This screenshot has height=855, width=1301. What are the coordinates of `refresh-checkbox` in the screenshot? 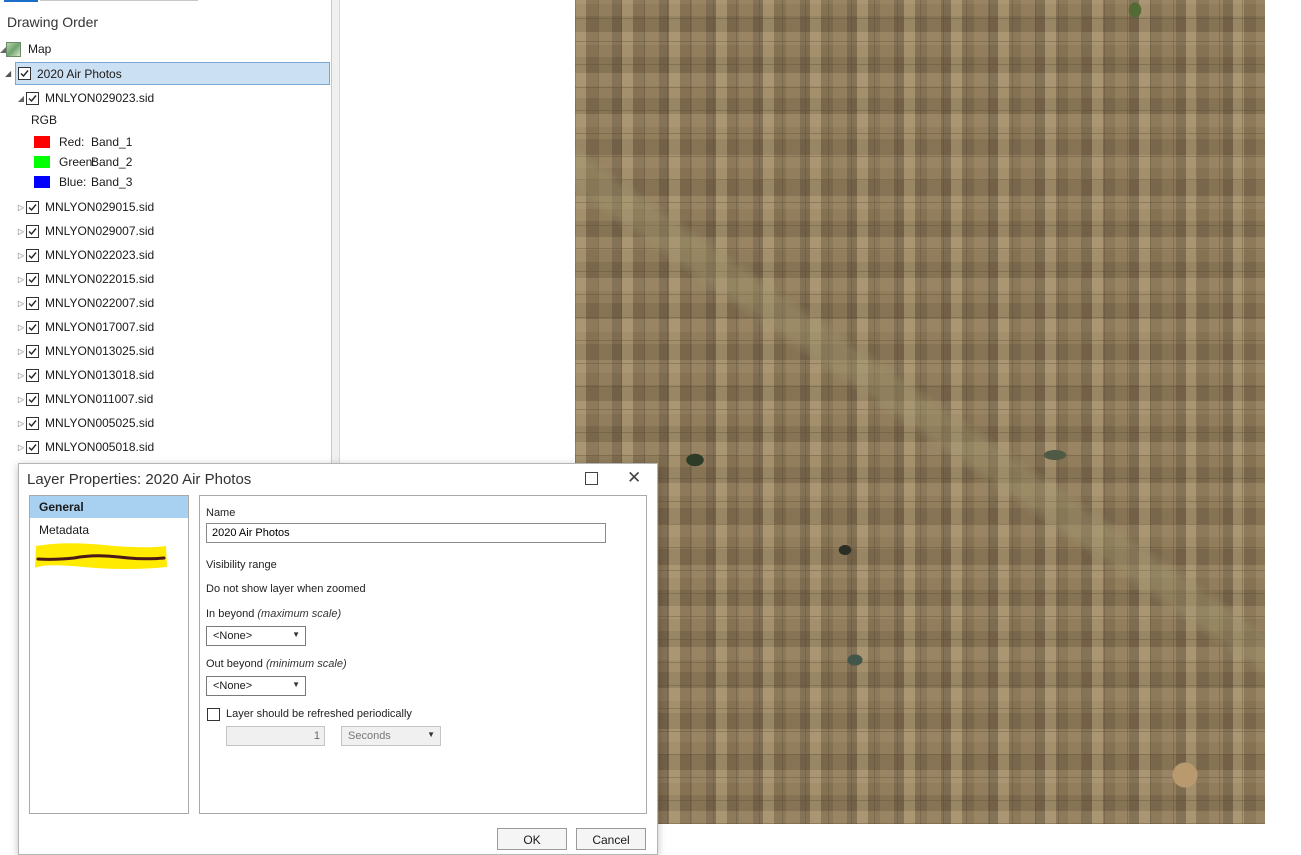 It's located at (213, 714).